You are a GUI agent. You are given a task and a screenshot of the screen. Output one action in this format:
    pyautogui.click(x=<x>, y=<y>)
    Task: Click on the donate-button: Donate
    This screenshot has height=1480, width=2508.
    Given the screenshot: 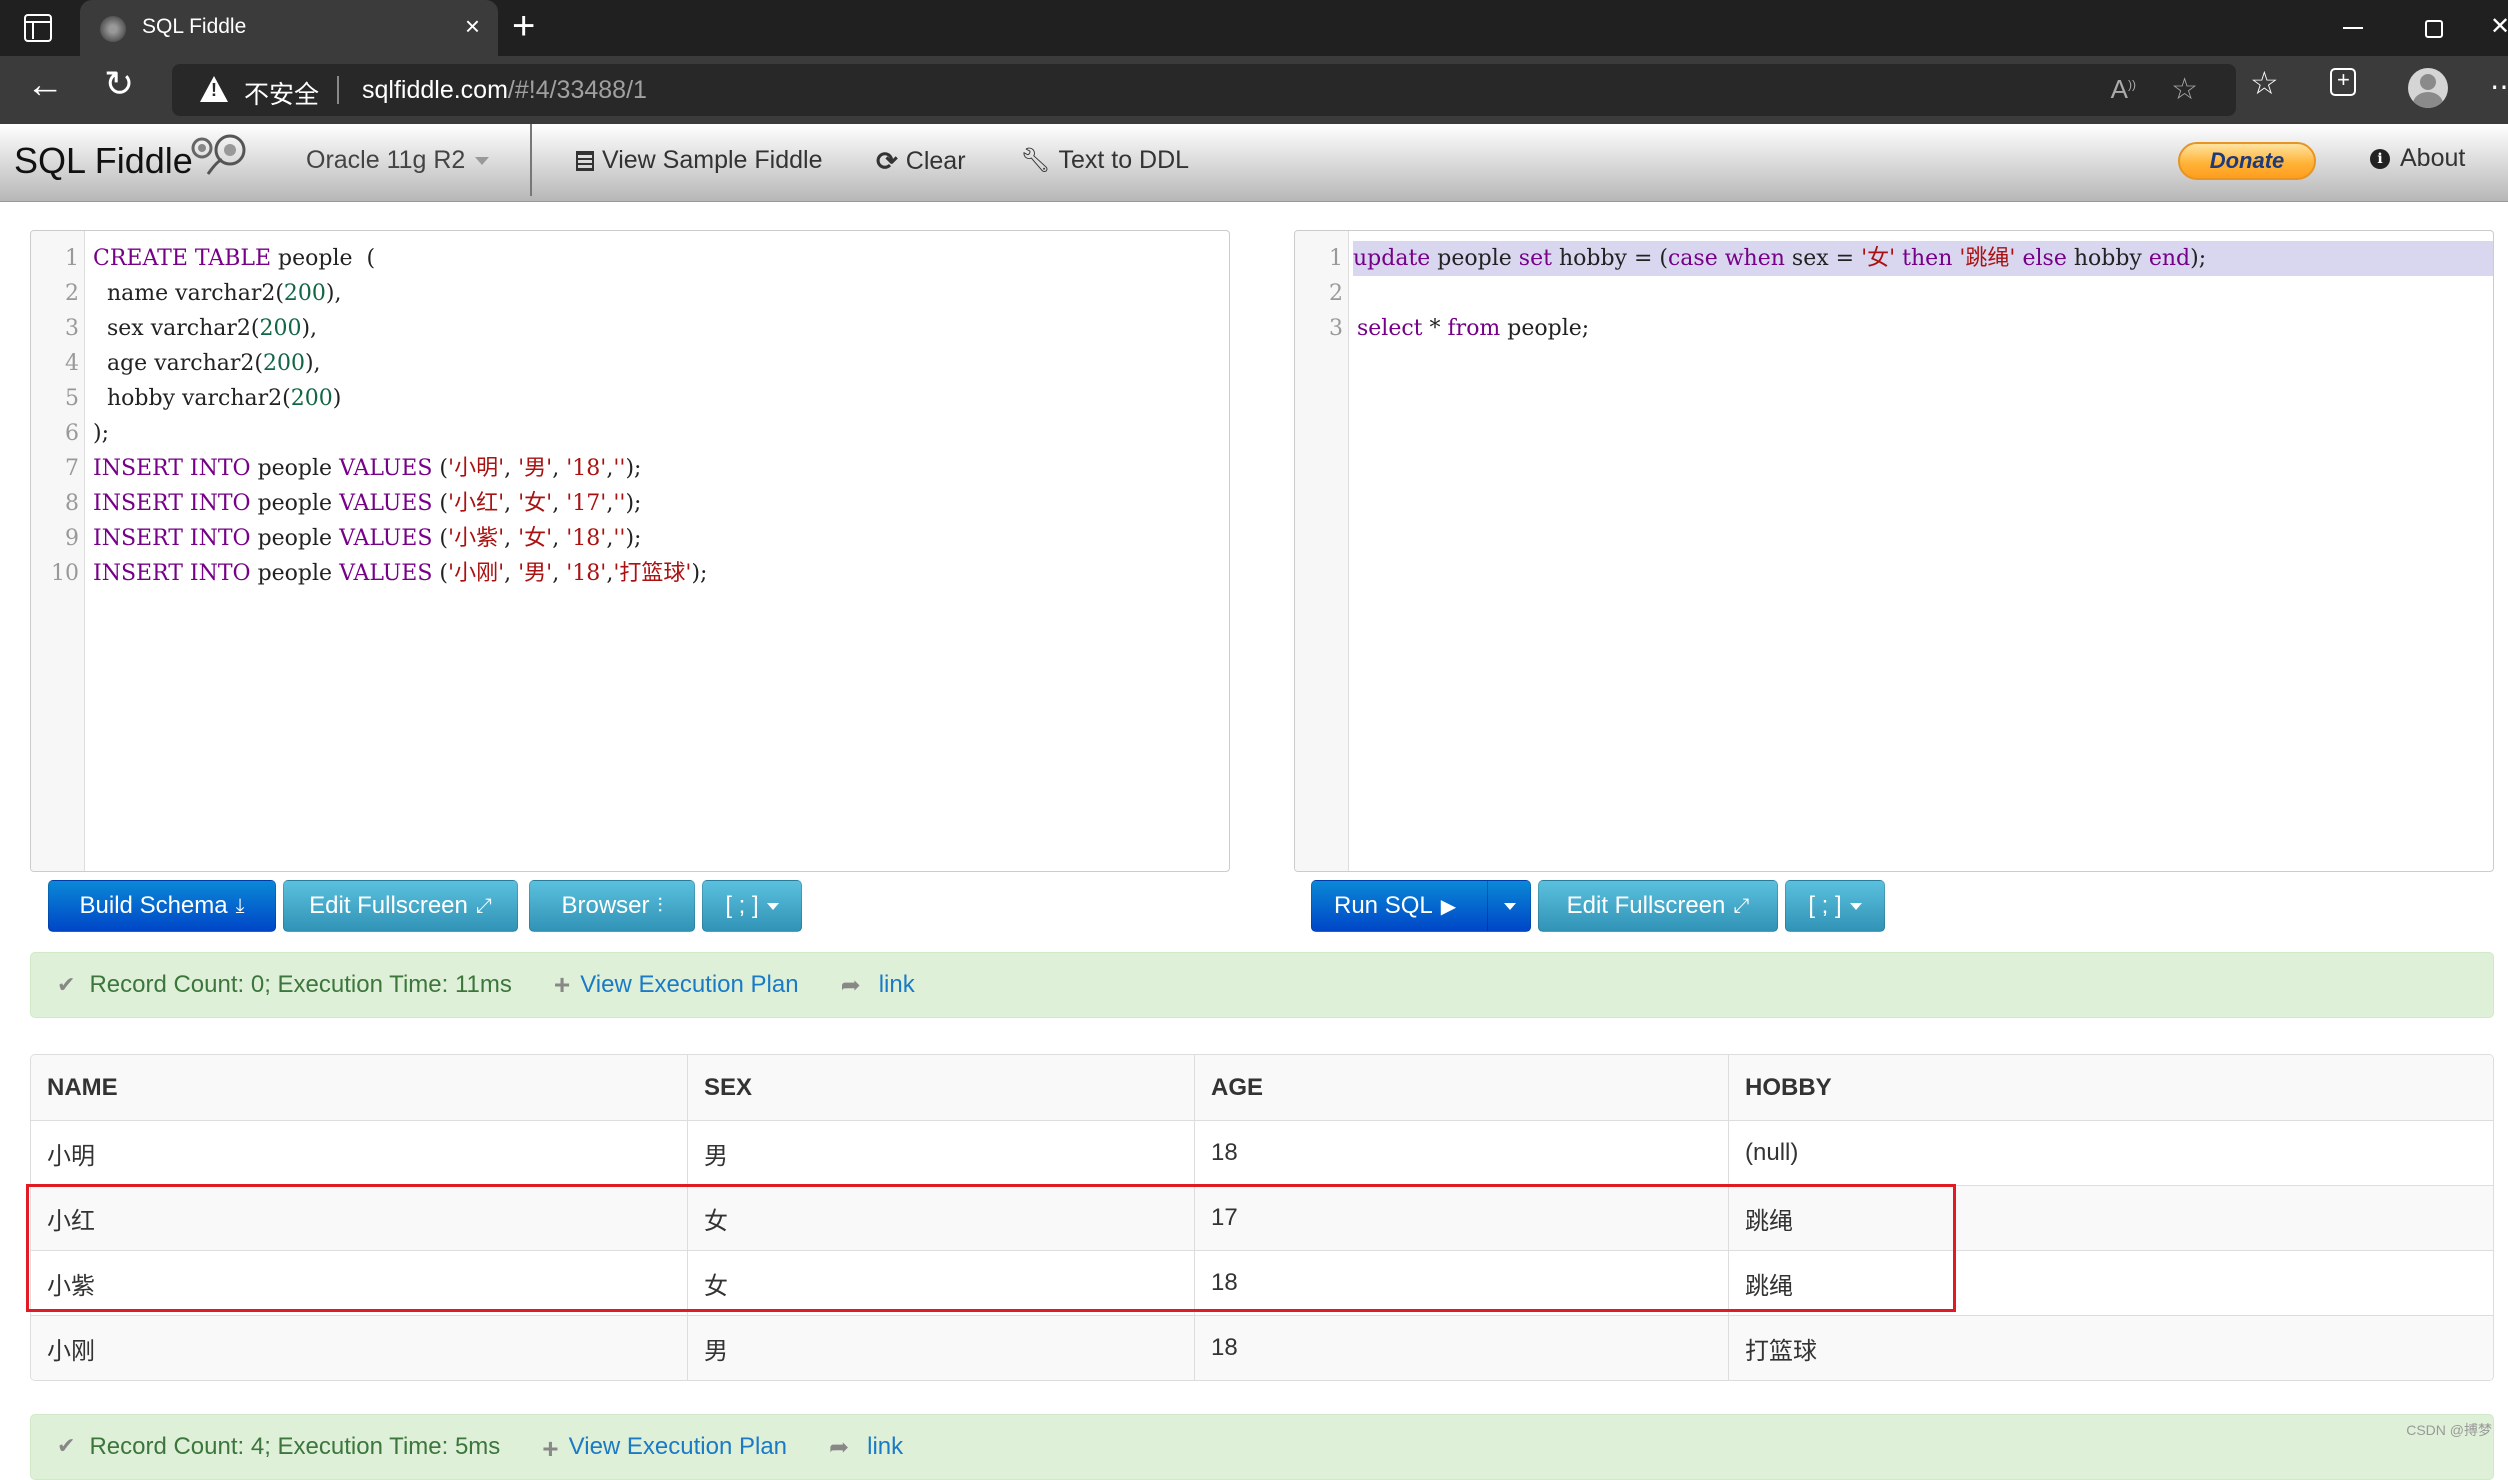 What is the action you would take?
    pyautogui.click(x=2247, y=161)
    